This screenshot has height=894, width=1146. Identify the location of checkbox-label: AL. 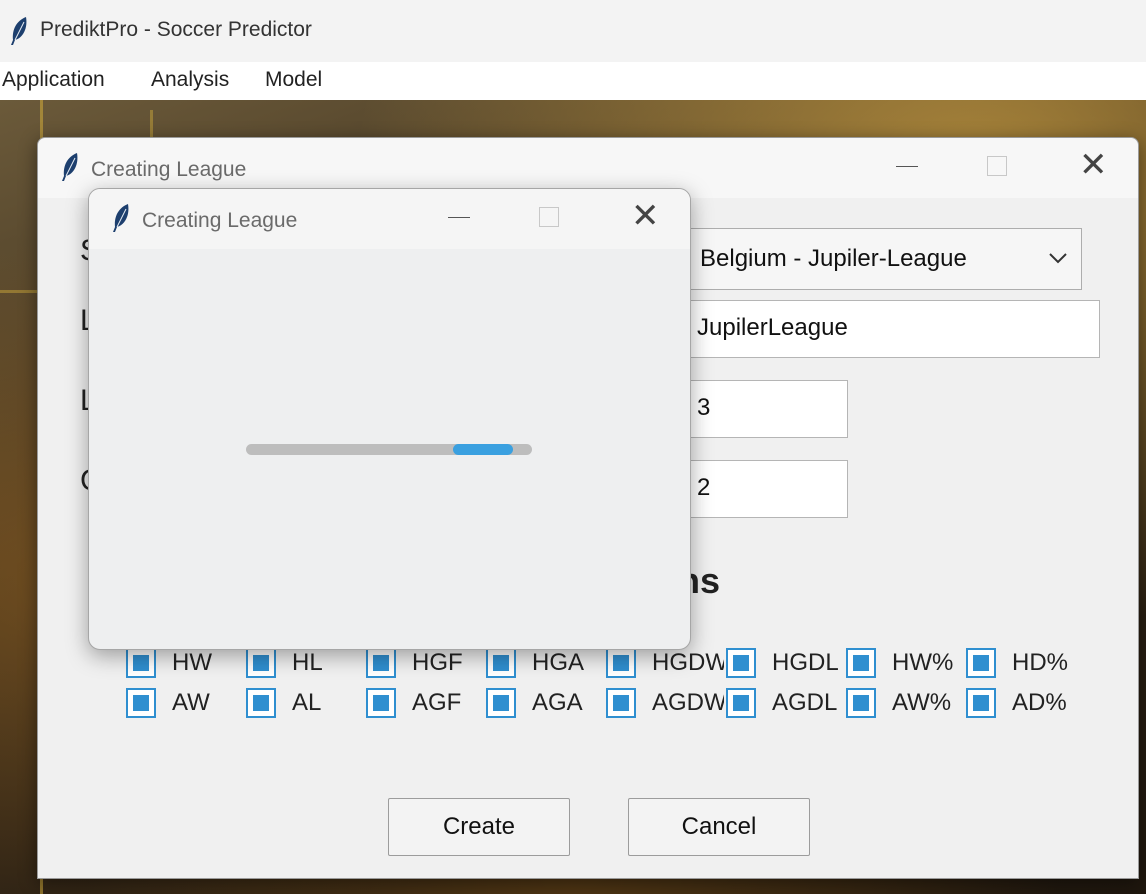
(307, 702).